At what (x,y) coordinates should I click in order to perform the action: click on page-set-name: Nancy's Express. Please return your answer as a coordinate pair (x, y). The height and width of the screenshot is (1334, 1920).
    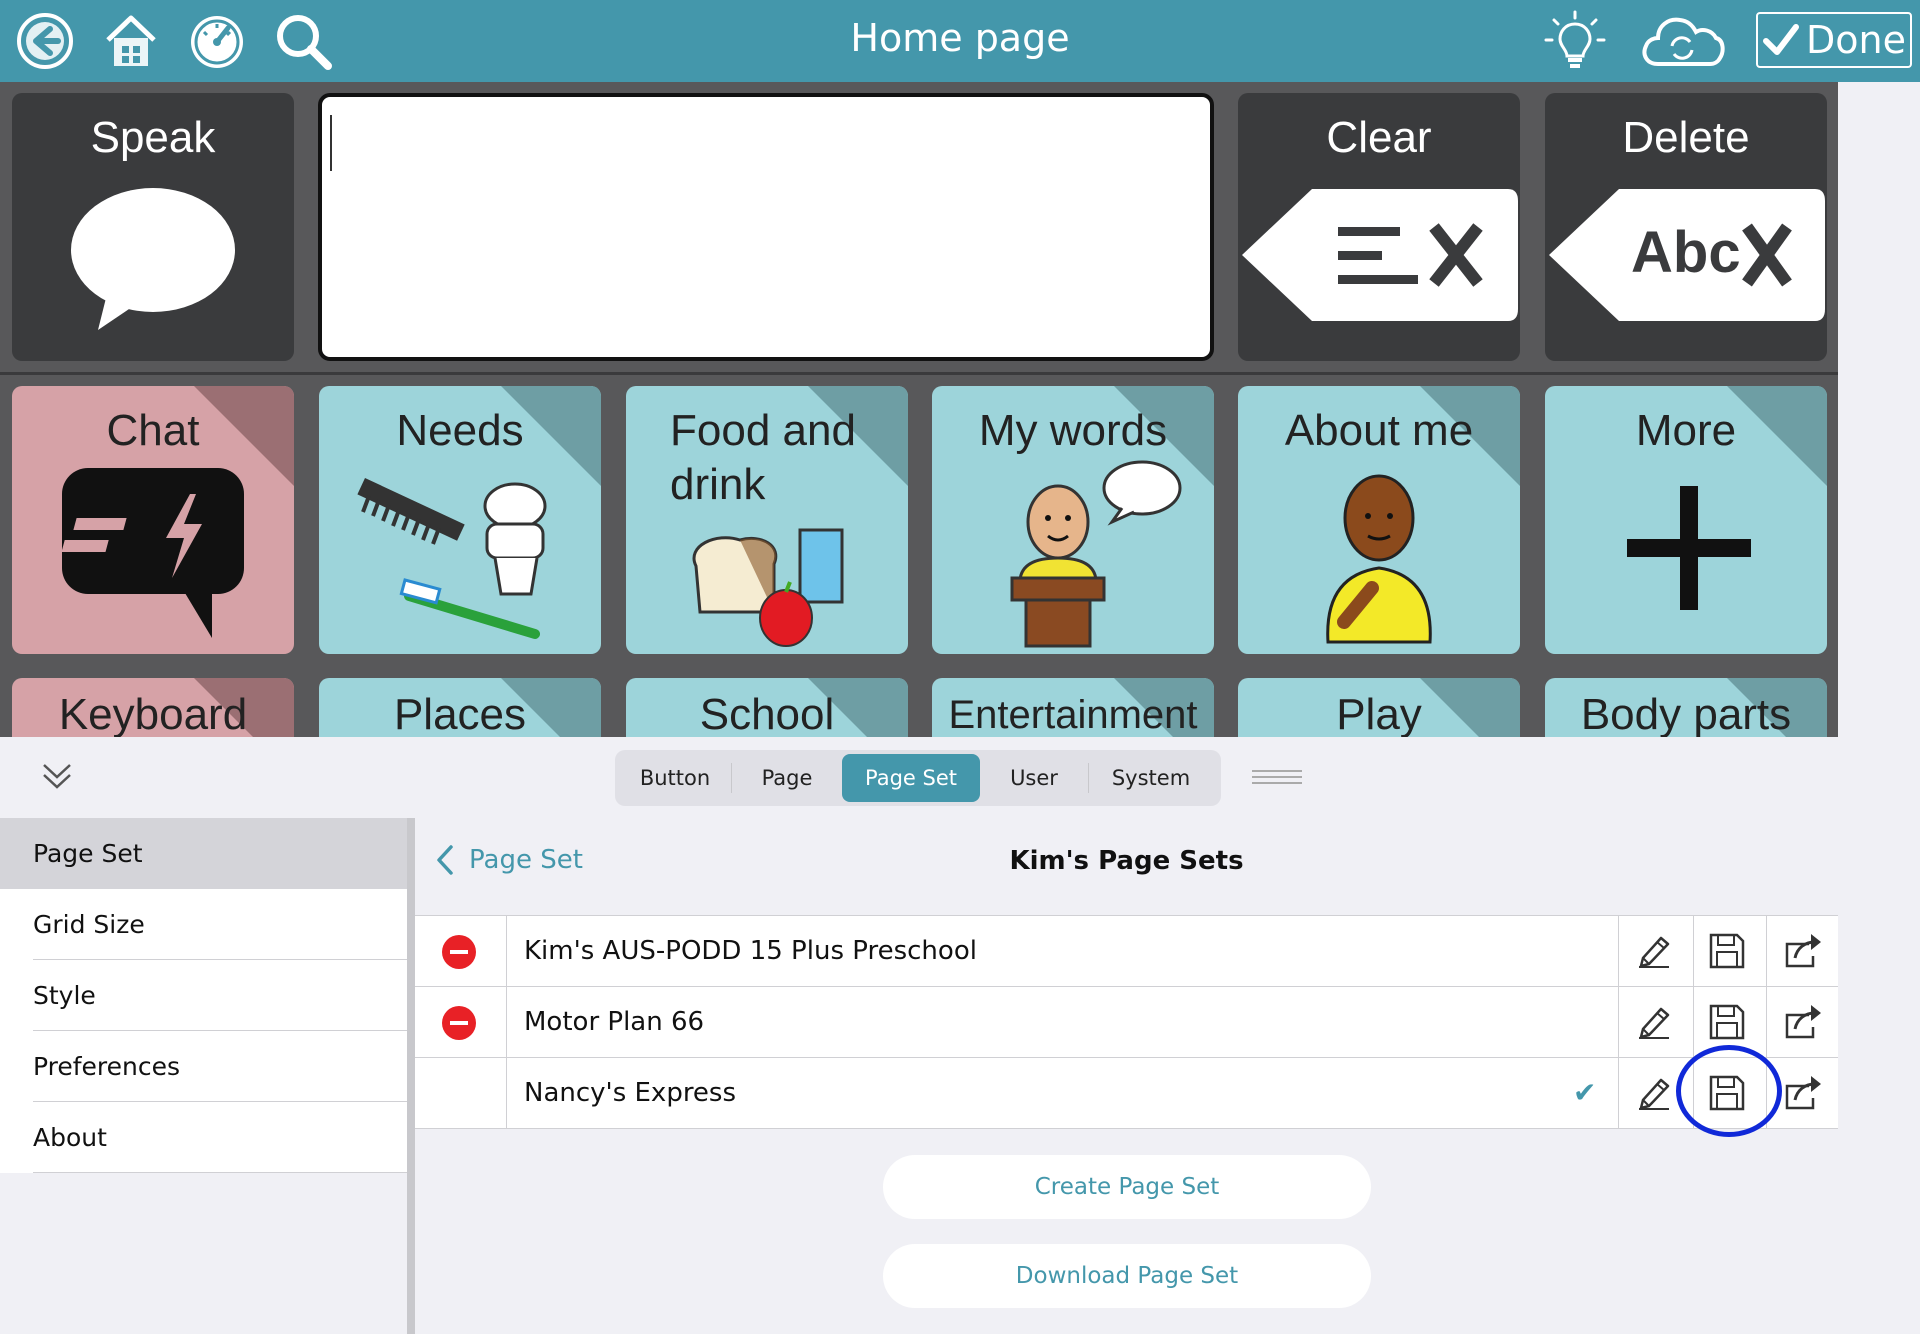
    Looking at the image, I should click on (630, 1093).